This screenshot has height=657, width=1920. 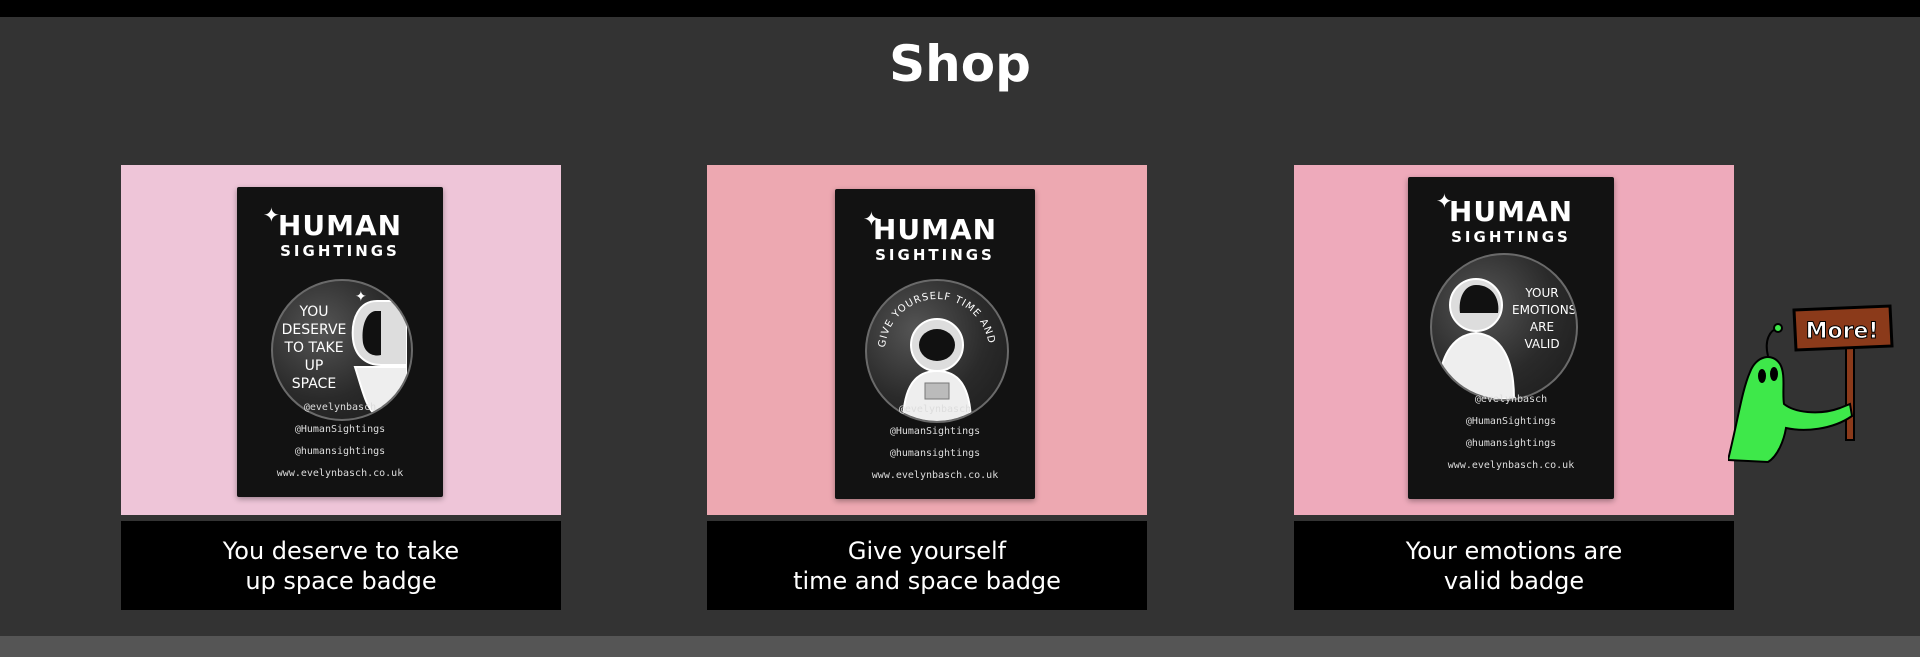 I want to click on product-caption: Your emotions are valid badge, so click(x=1514, y=565).